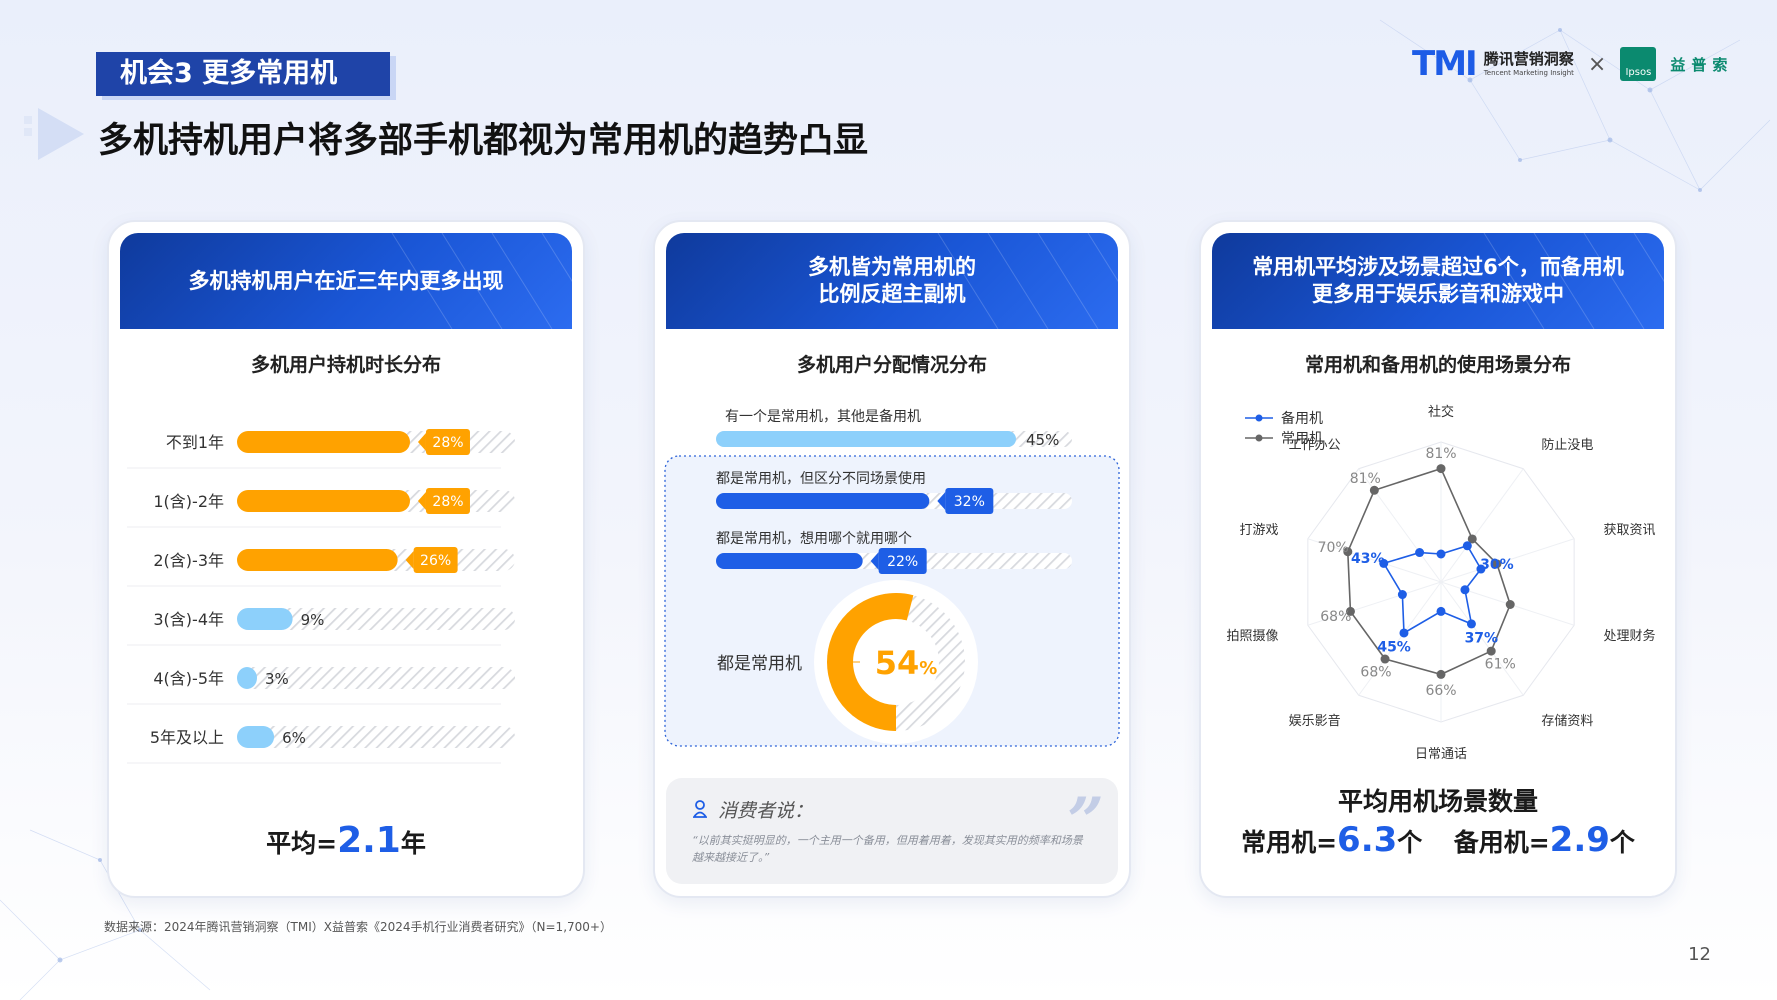  Describe the element at coordinates (1259, 530) in the screenshot. I see `radar-axis-label: 打游戏` at that location.